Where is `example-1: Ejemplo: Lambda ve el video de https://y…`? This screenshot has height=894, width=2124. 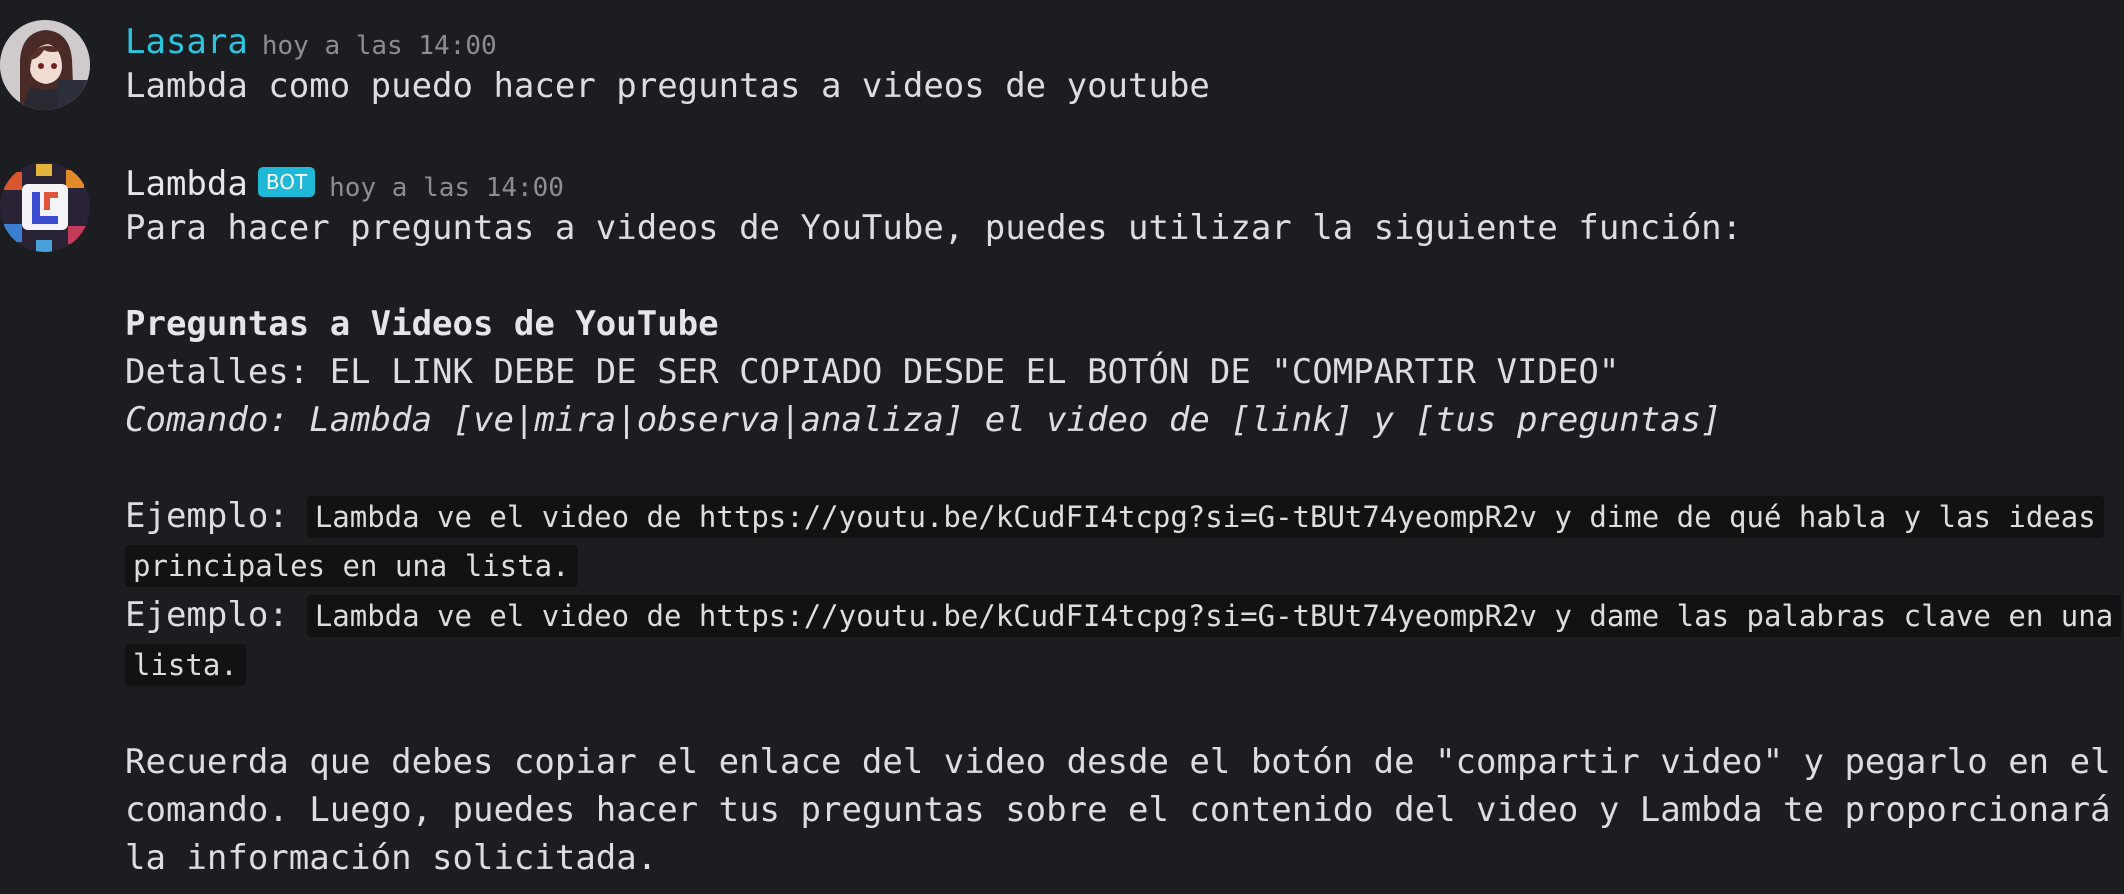 example-1: Ejemplo: Lambda ve el video de https://y… is located at coordinates (1120, 541).